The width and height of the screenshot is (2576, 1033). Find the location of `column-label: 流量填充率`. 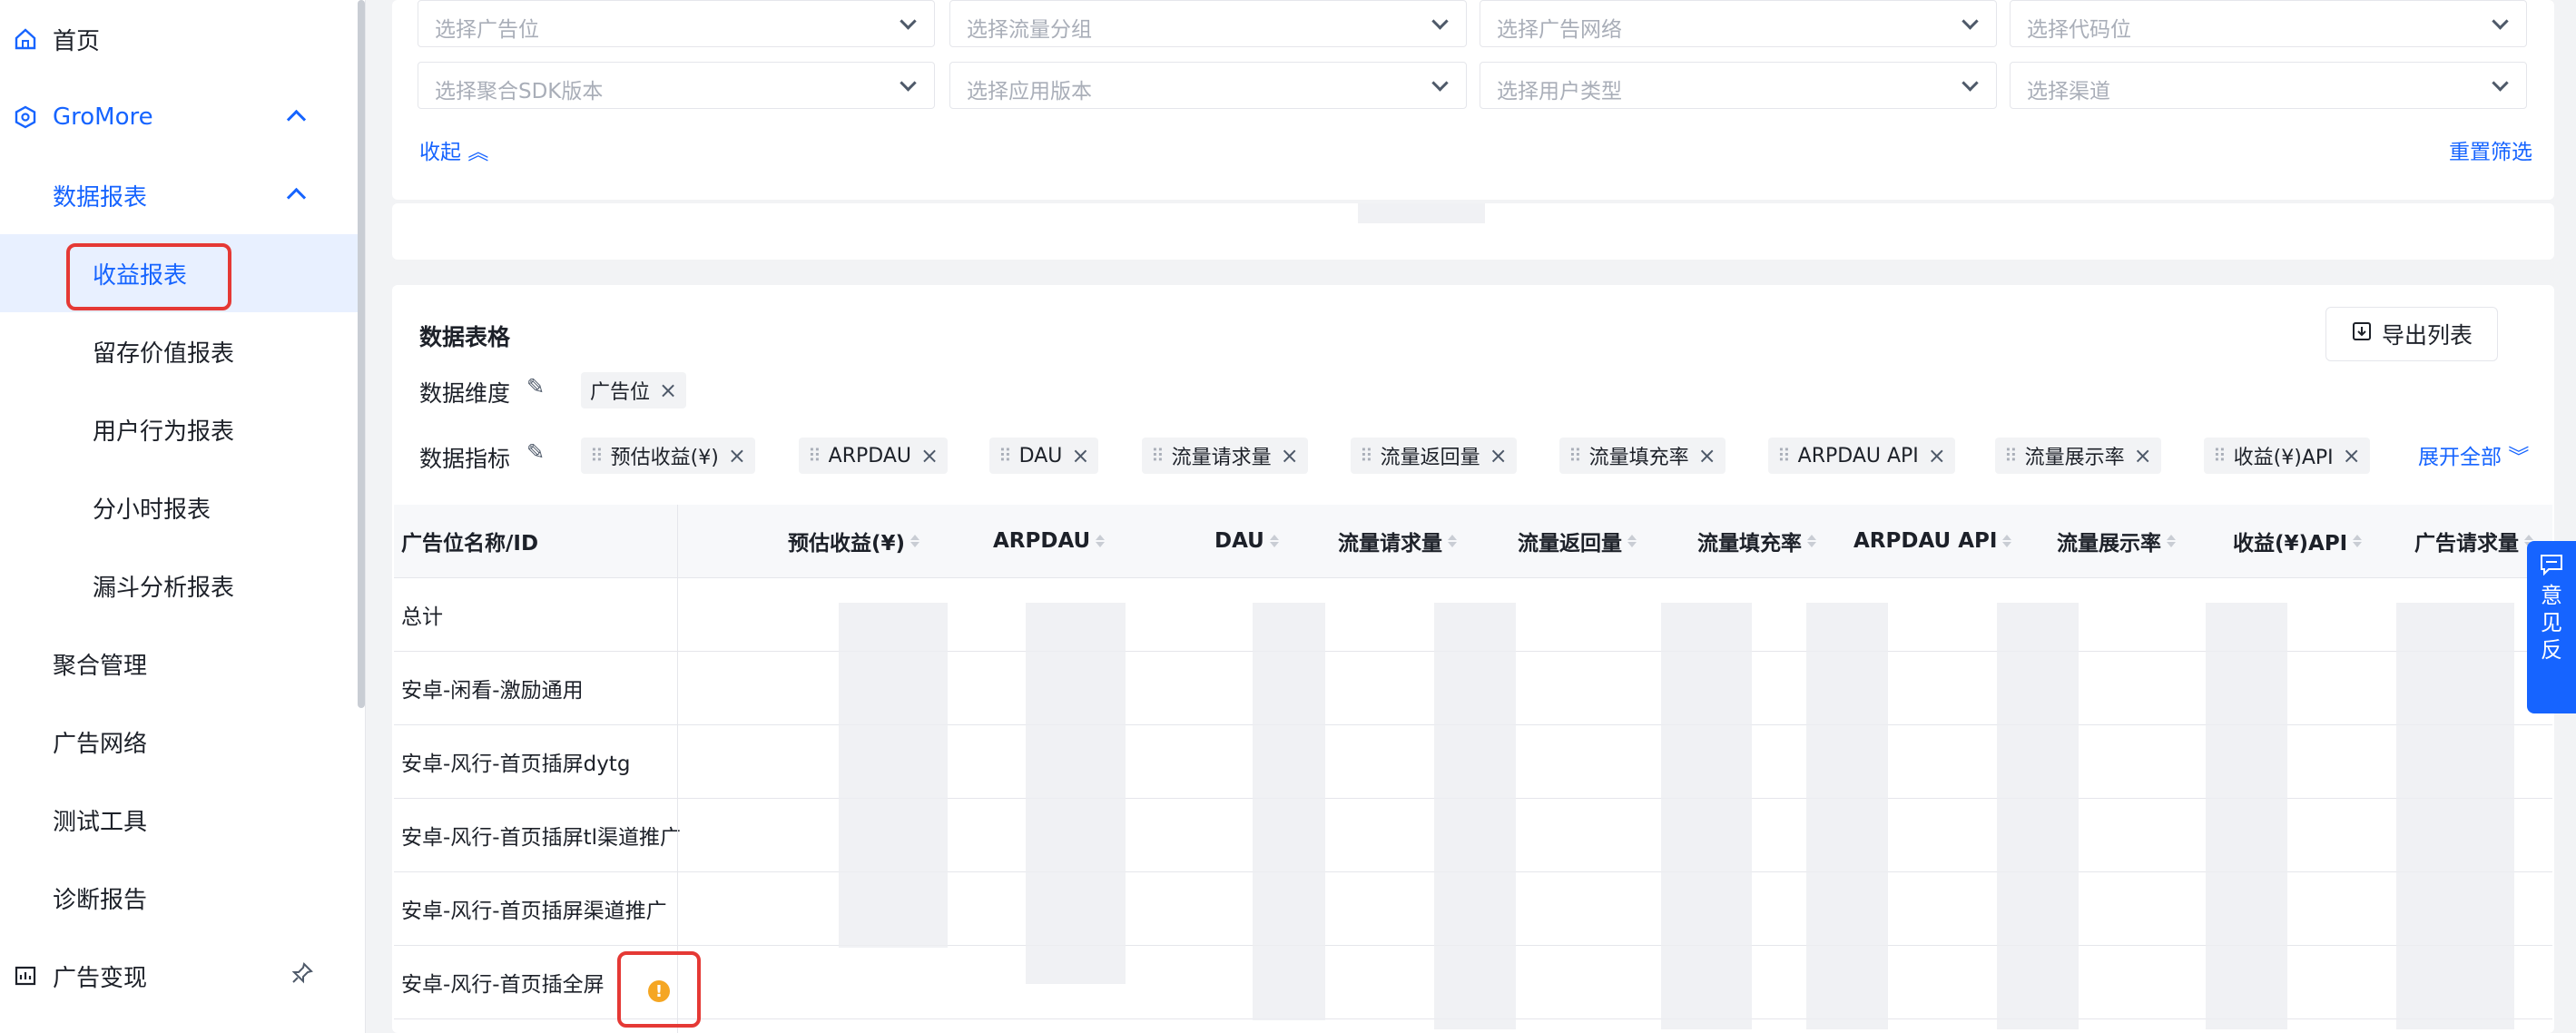

column-label: 流量填充率 is located at coordinates (1749, 544).